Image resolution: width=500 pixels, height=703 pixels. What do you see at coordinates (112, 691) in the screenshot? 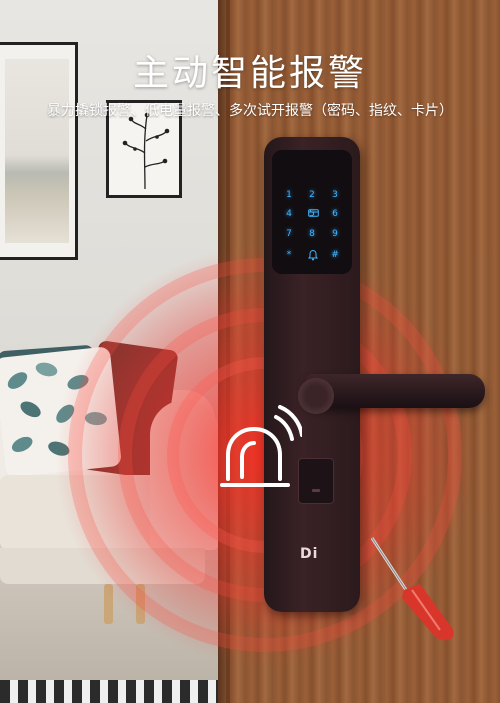
I see `striped-rug` at bounding box center [112, 691].